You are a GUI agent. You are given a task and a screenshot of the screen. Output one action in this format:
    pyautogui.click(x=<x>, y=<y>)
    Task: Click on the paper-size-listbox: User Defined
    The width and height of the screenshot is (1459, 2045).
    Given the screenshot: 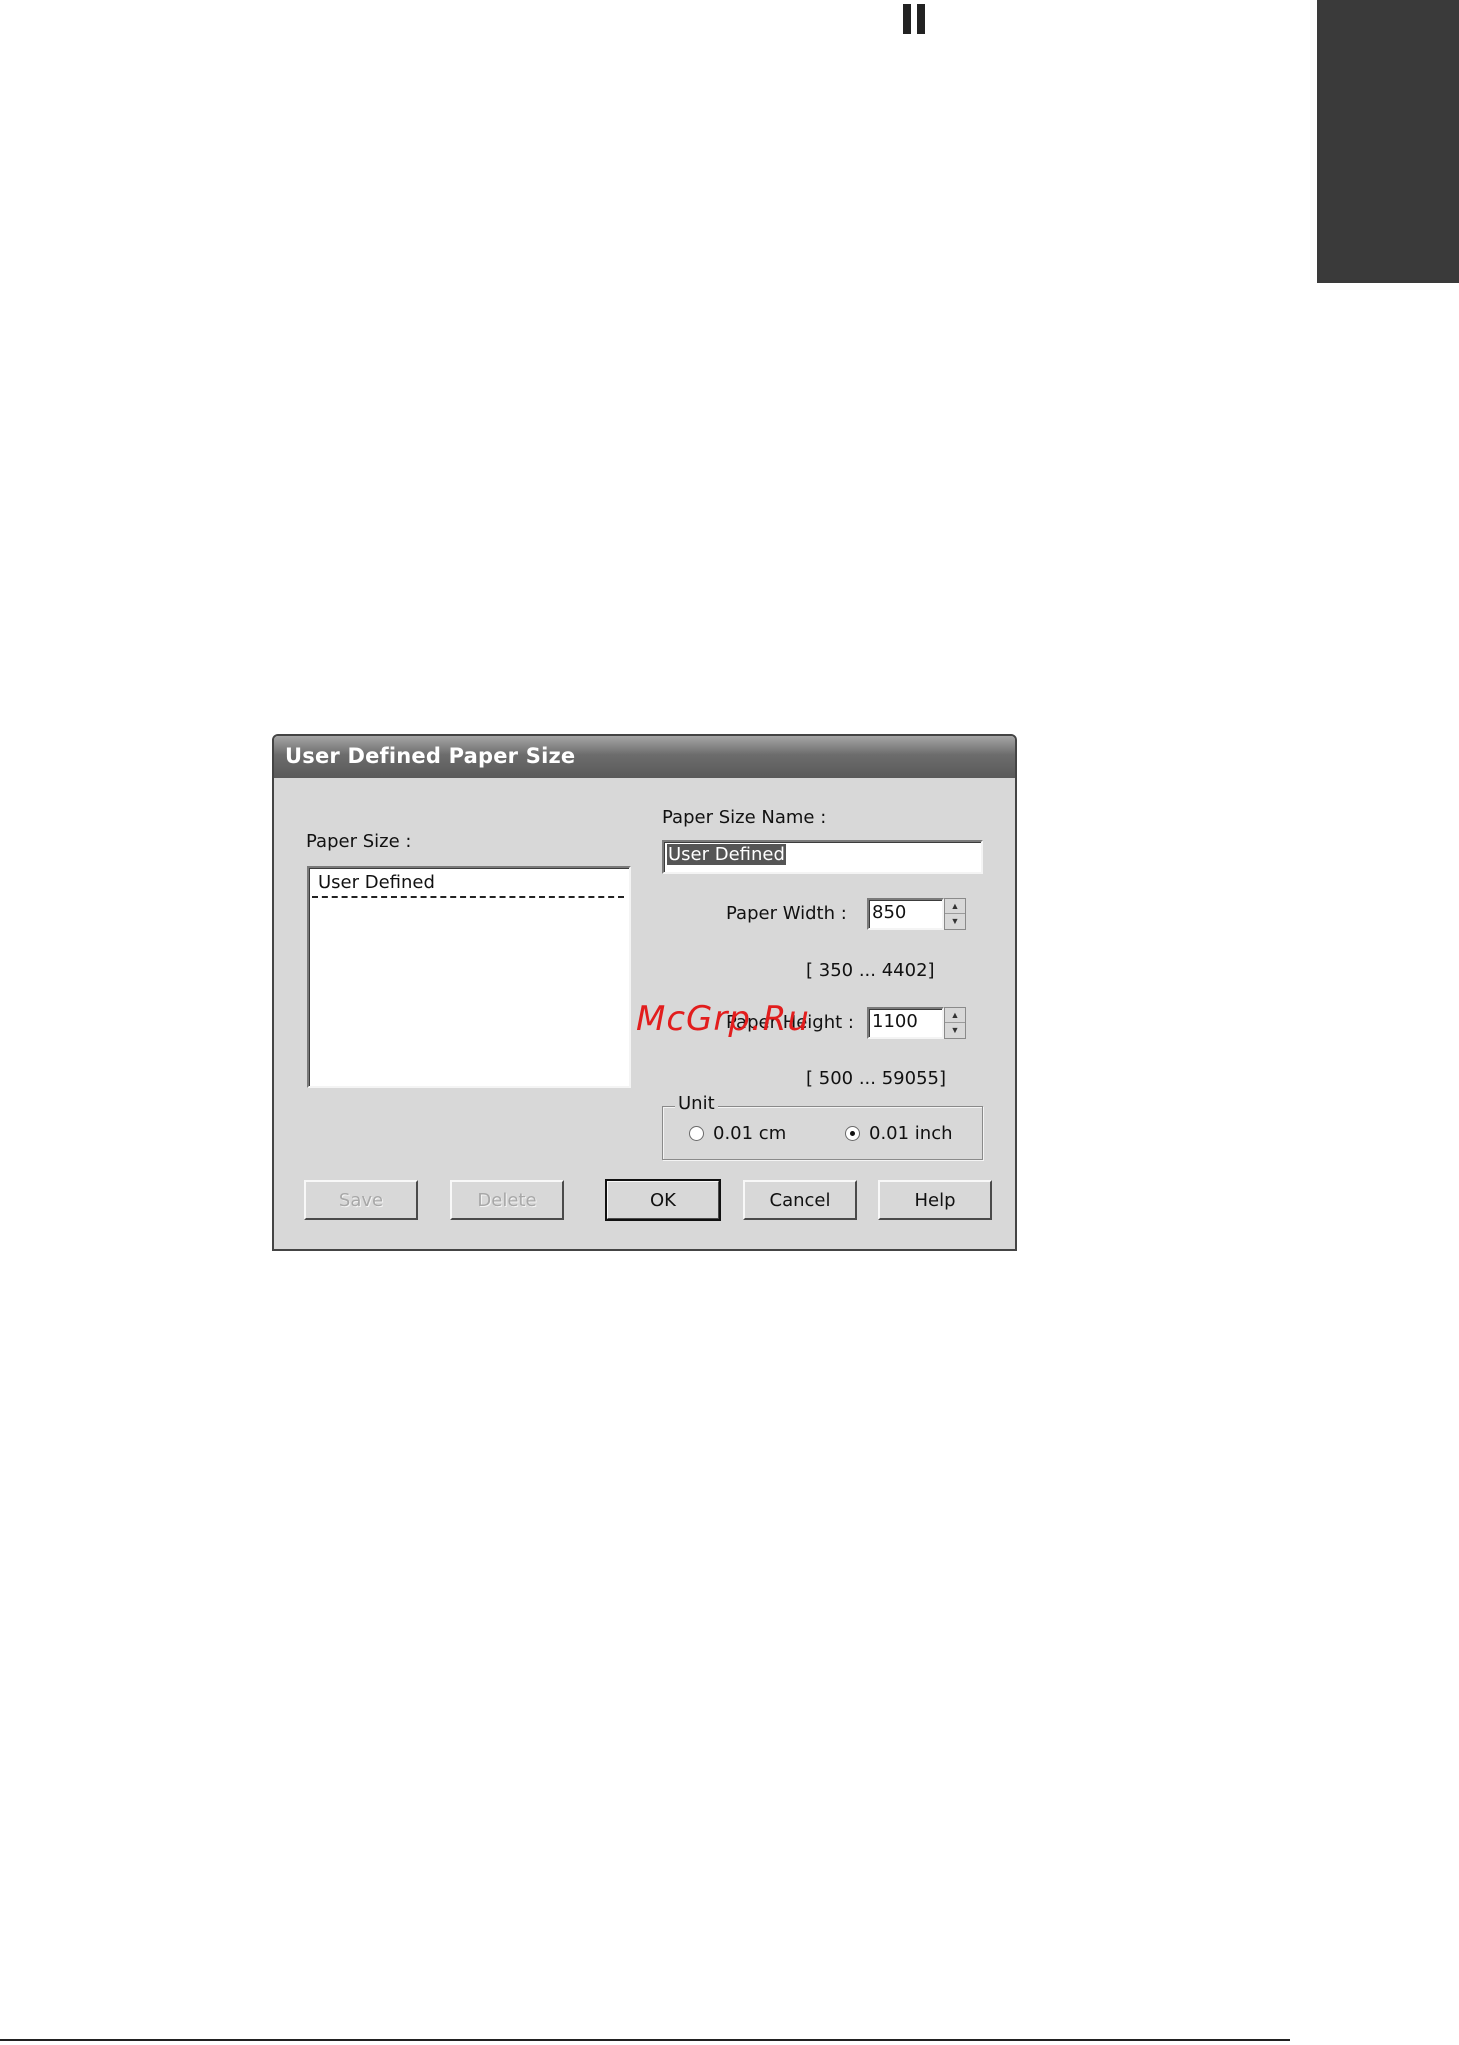 What is the action you would take?
    pyautogui.click(x=469, y=977)
    